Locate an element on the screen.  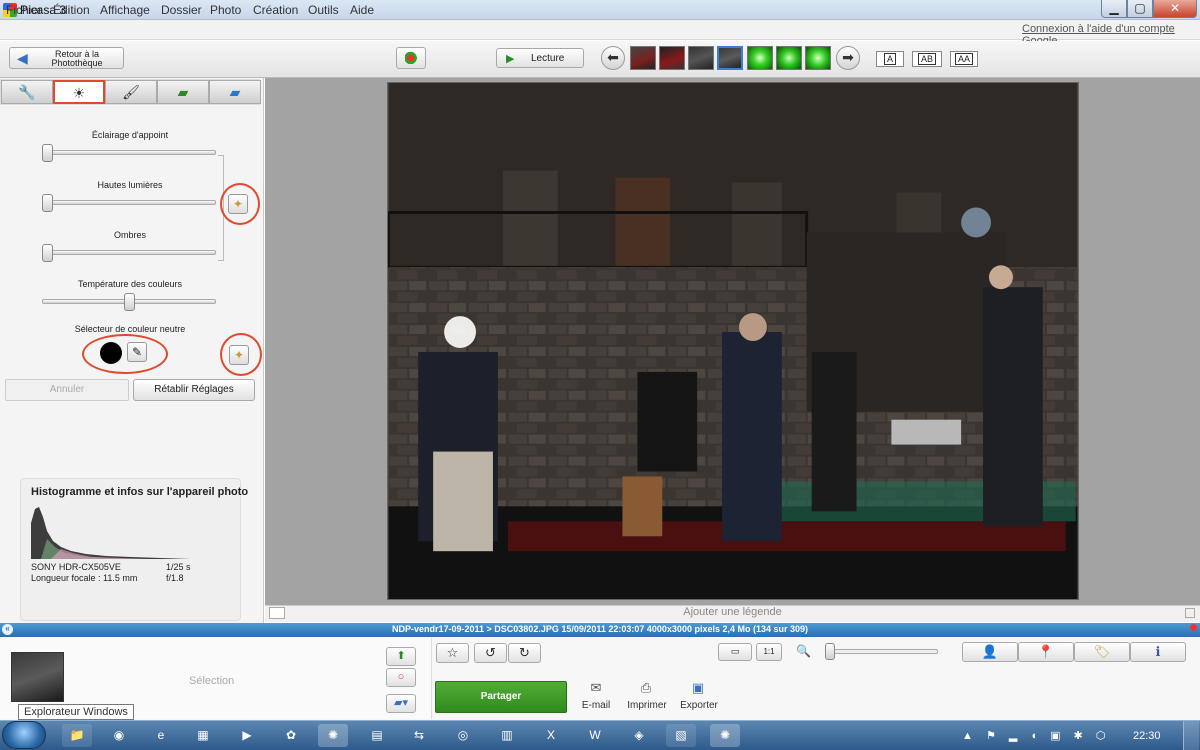
headlamp-glow is located at coordinates (460, 332).